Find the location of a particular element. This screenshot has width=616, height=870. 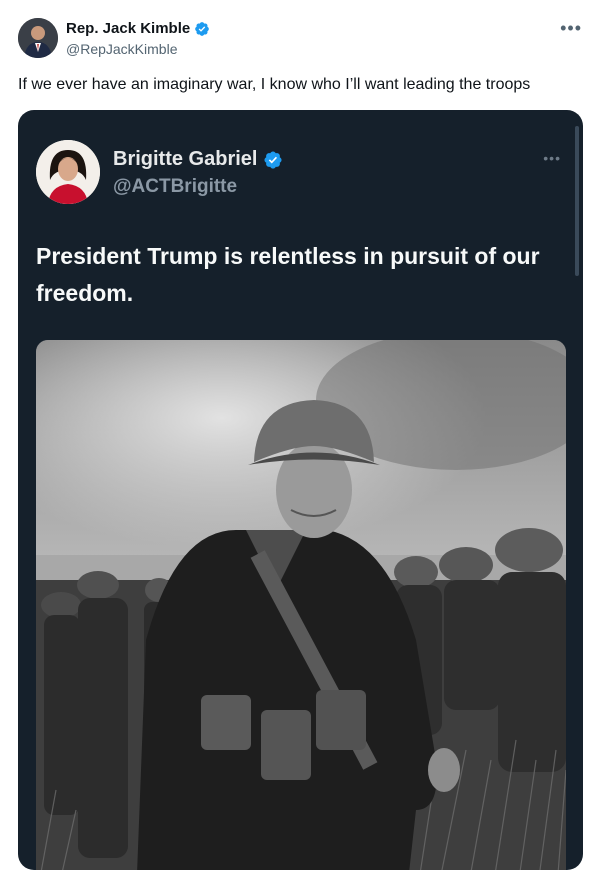

author-name-row: Rep. Jack Kimble is located at coordinates (138, 28).